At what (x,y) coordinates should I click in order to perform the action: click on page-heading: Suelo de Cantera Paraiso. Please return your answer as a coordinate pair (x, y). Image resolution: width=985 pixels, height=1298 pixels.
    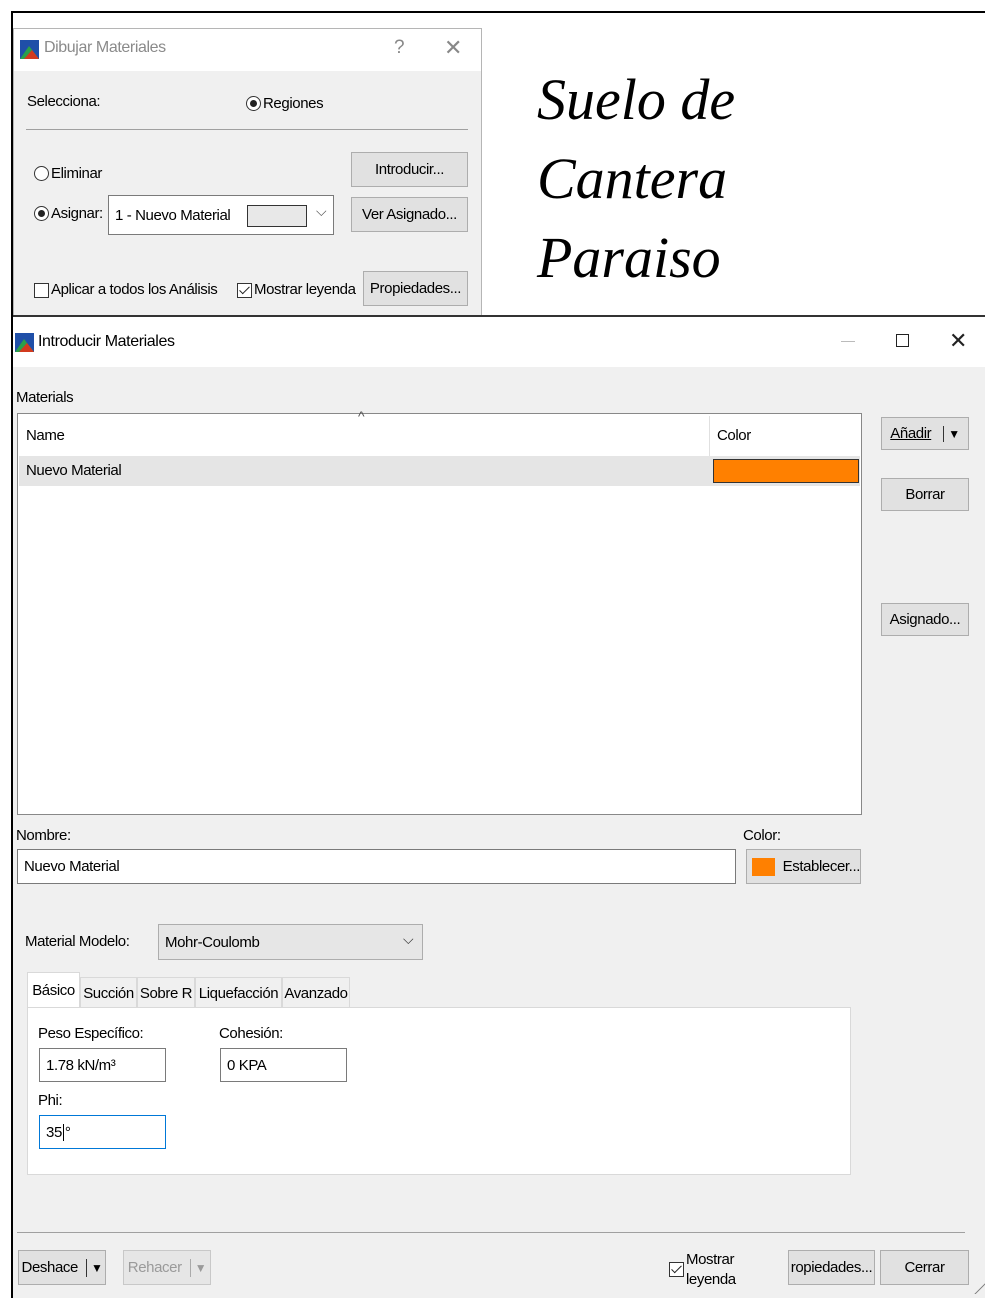
    Looking at the image, I should click on (757, 178).